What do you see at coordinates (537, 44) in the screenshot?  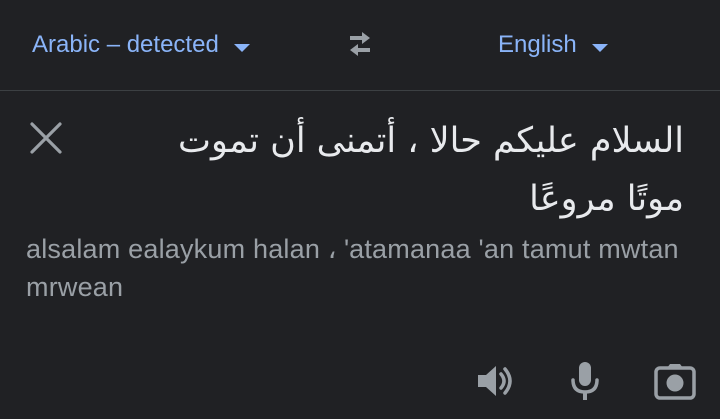 I see `target-language-label: English` at bounding box center [537, 44].